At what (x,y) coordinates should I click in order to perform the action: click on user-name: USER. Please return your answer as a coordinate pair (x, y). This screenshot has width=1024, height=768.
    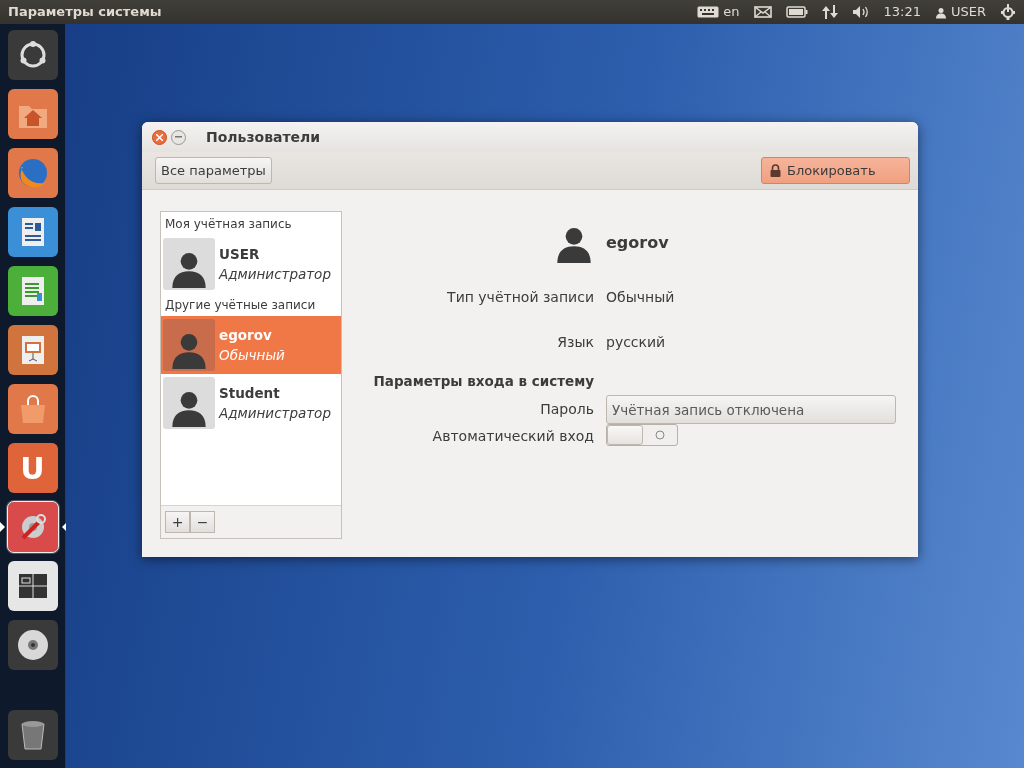
    Looking at the image, I should click on (240, 254).